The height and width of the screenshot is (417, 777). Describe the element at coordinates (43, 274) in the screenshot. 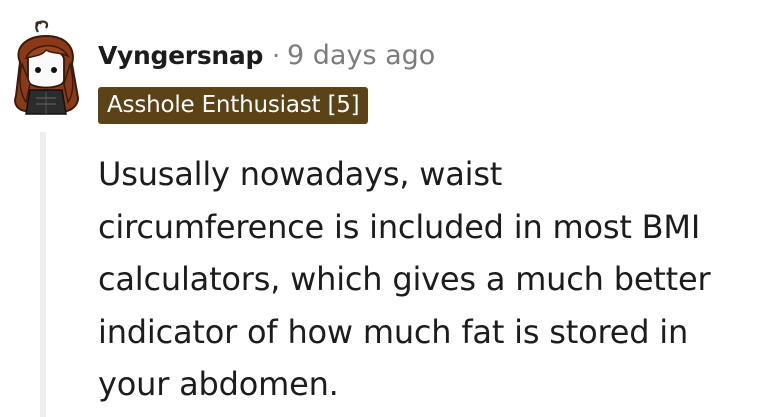

I see `thread-collapse-line` at that location.